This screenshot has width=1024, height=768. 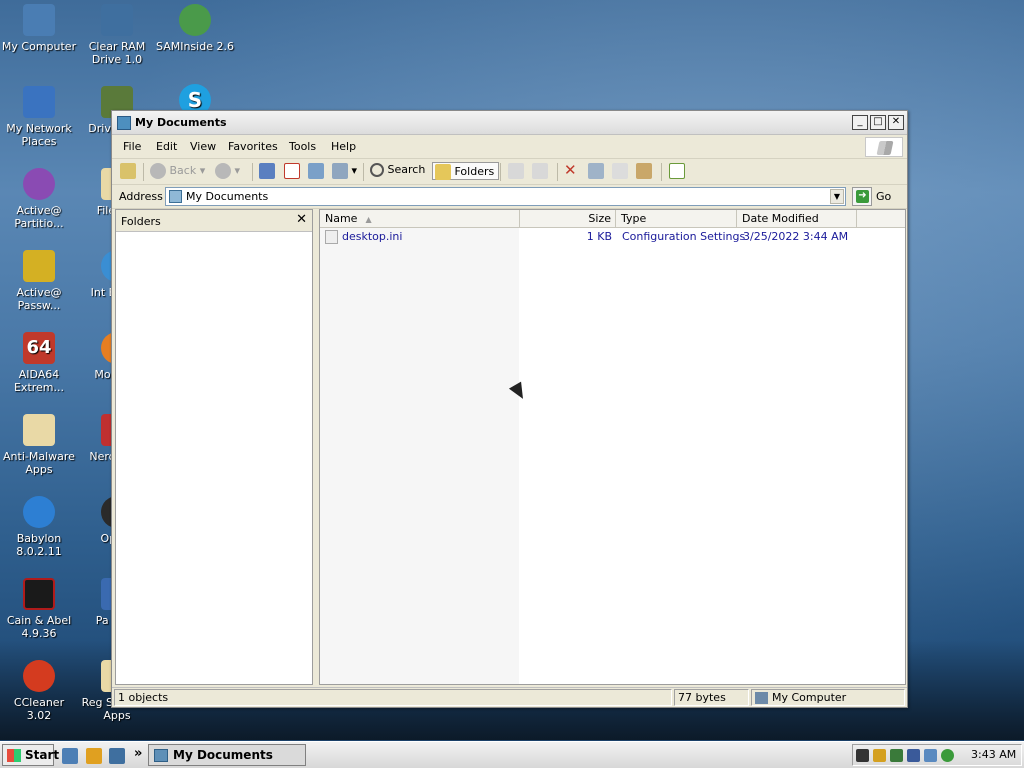 I want to click on address-bar: Address My Documents ▼ ➜ Go, so click(x=509, y=197).